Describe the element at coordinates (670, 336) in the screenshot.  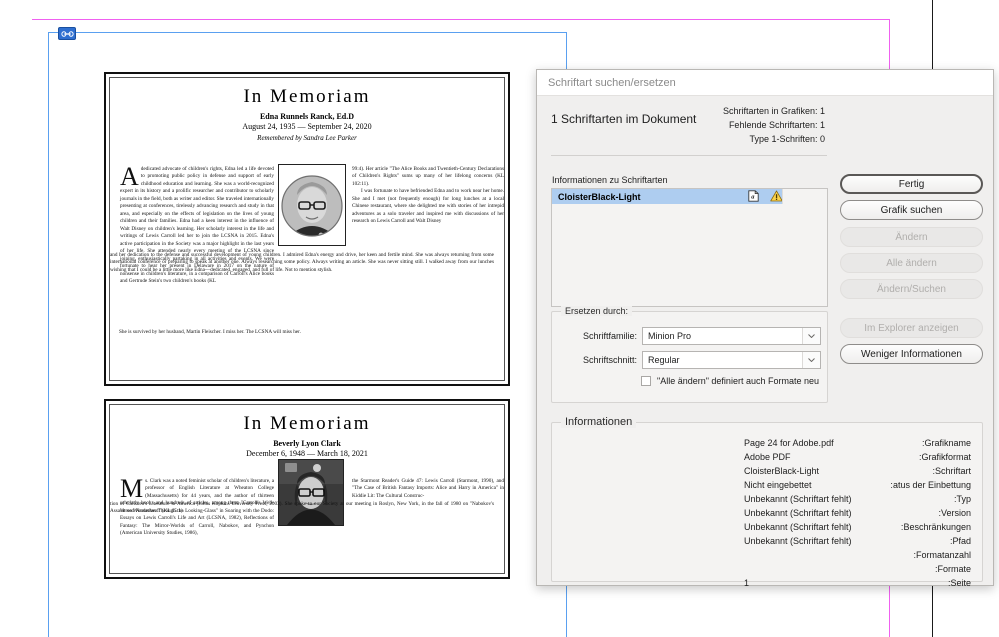
I see `font-family-value: Minion Pro` at that location.